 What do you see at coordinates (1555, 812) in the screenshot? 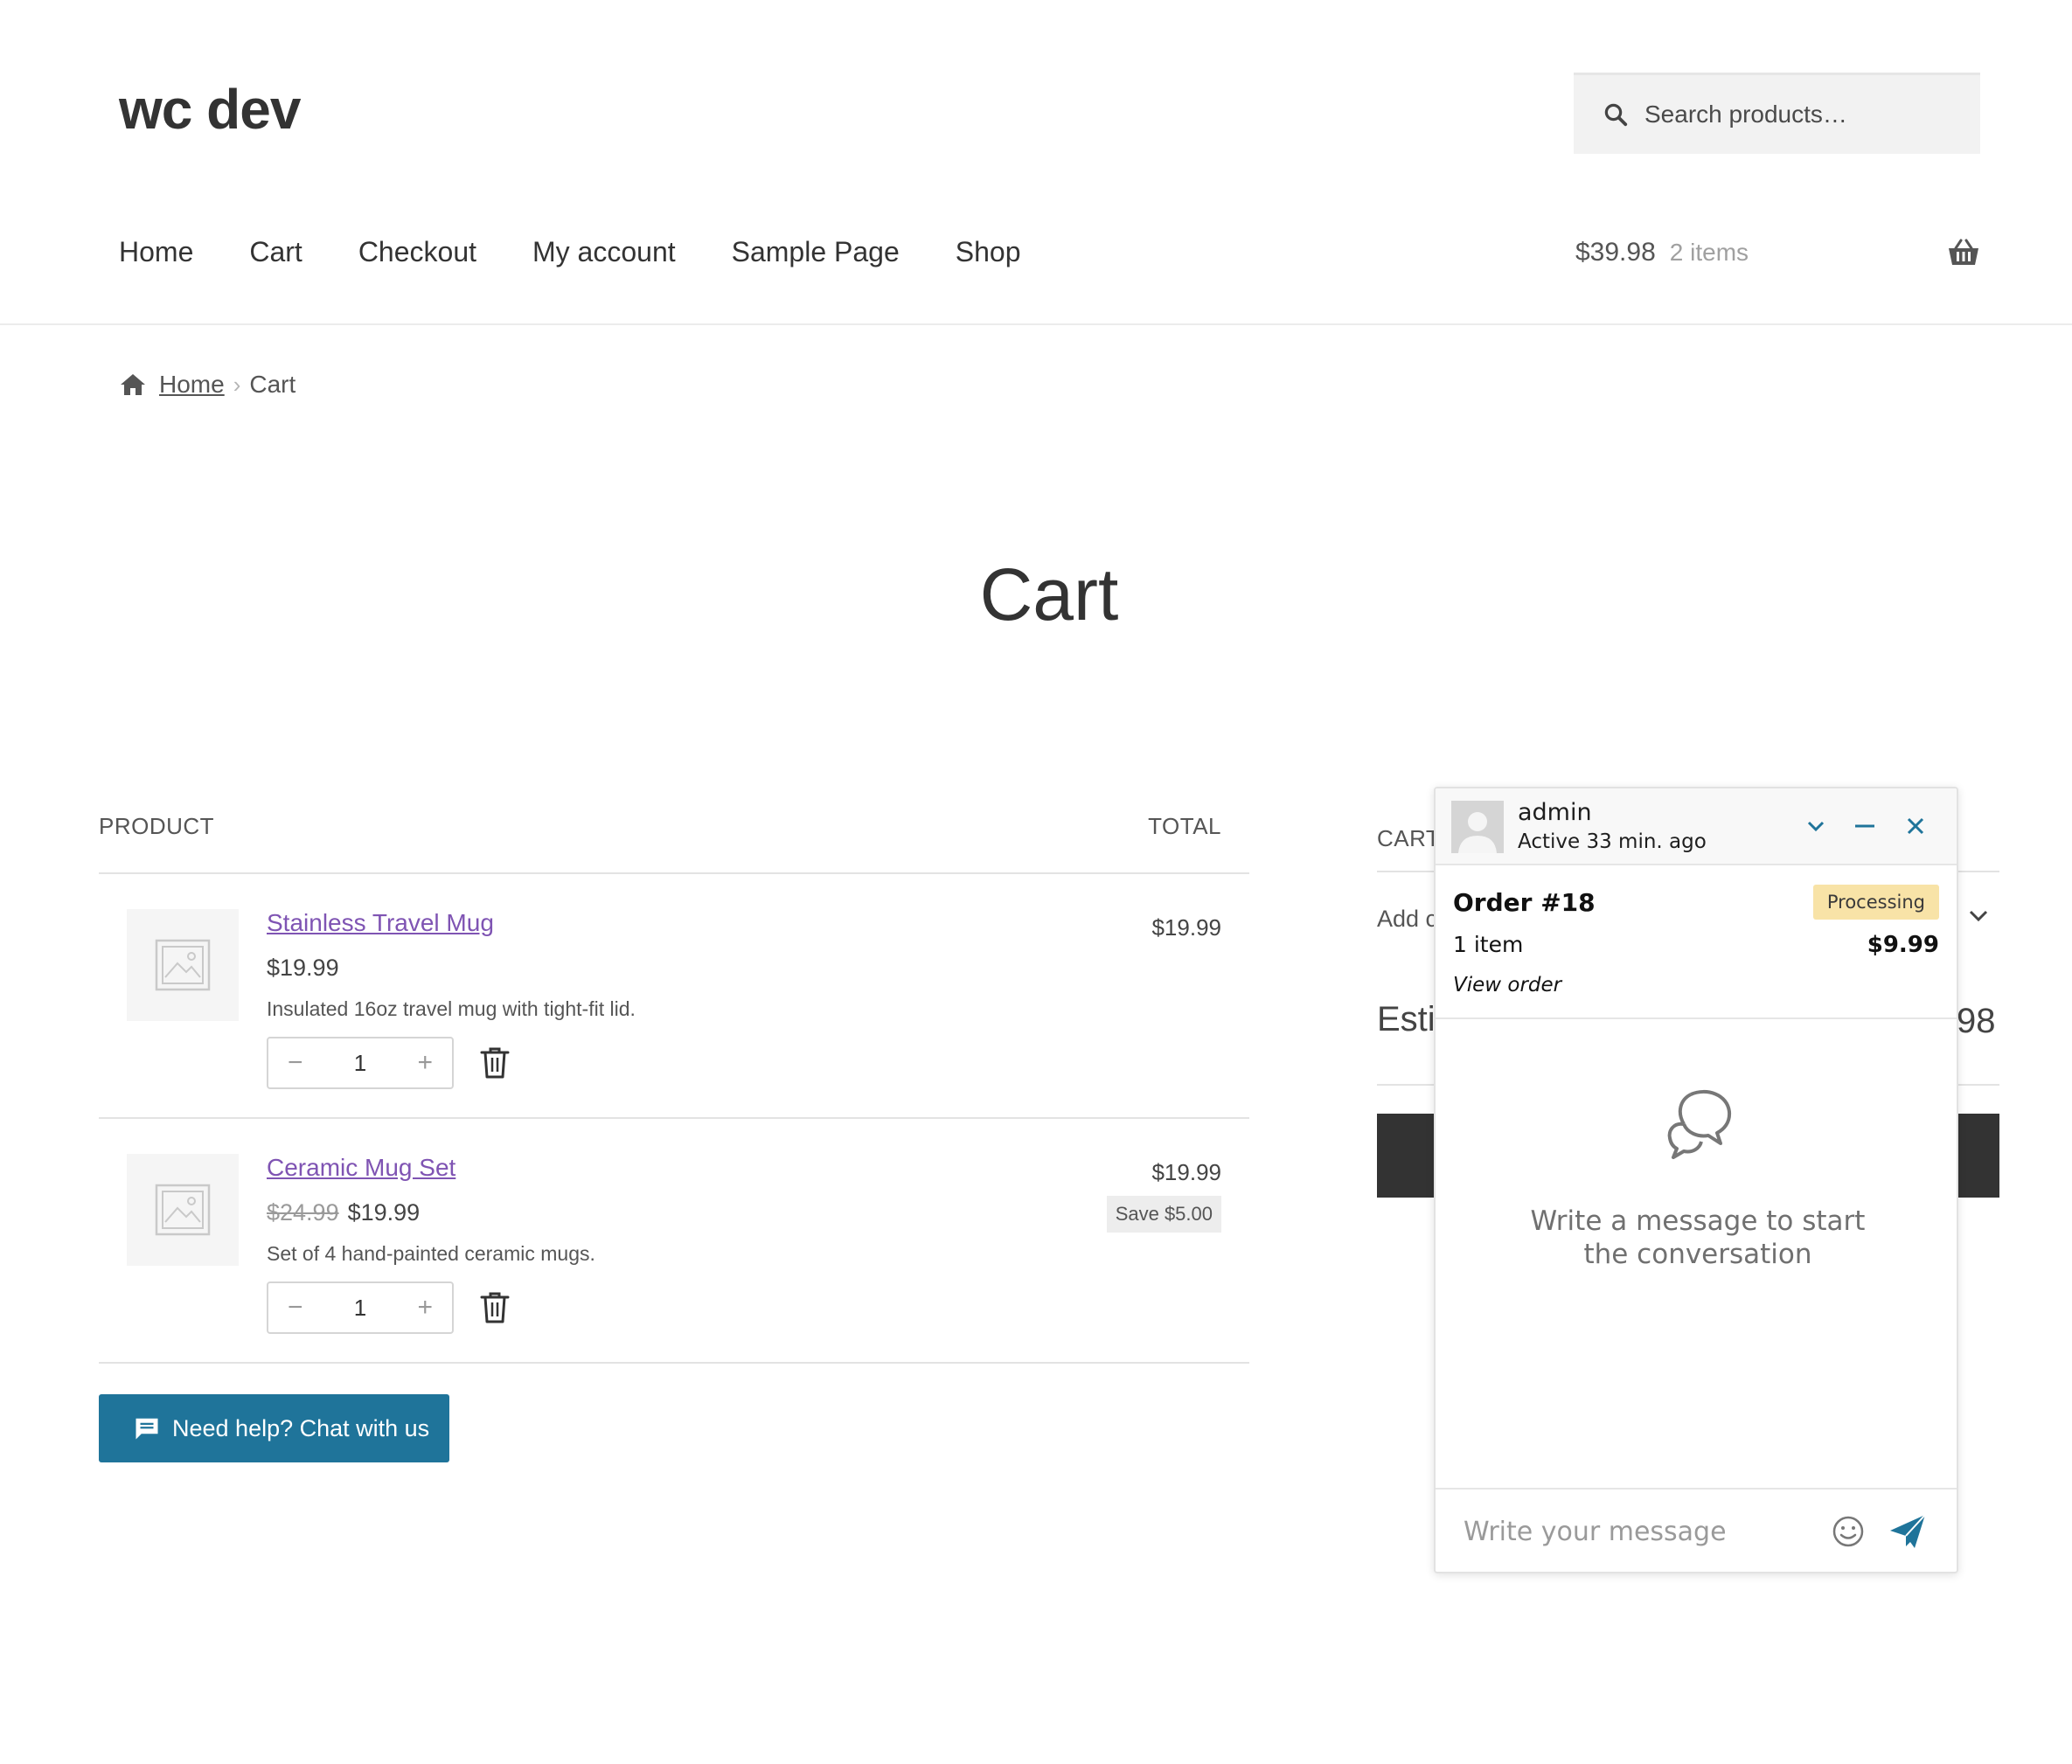
I see `chat-agent-name: admin` at bounding box center [1555, 812].